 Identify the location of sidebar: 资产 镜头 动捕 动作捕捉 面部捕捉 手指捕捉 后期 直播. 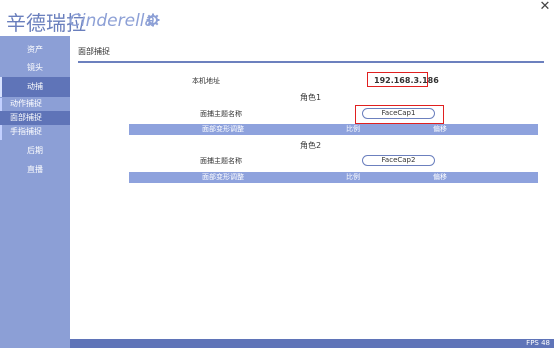
(35, 192).